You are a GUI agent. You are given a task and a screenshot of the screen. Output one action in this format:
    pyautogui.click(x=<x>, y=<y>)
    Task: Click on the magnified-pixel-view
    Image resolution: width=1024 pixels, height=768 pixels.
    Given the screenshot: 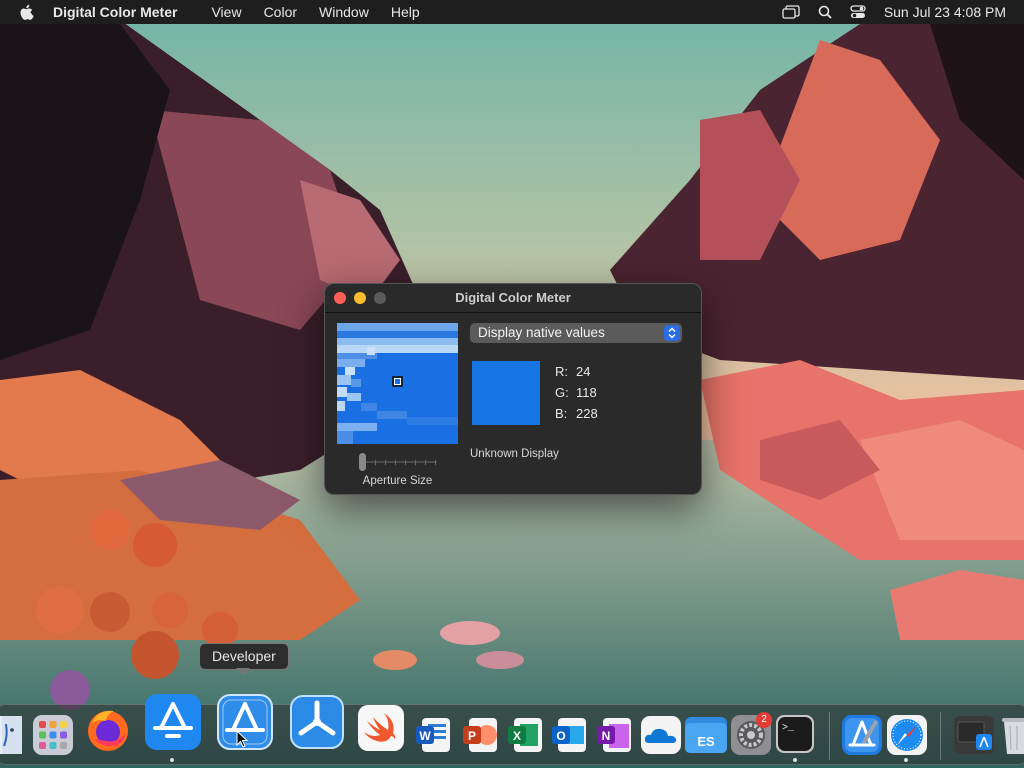 What is the action you would take?
    pyautogui.click(x=397, y=383)
    